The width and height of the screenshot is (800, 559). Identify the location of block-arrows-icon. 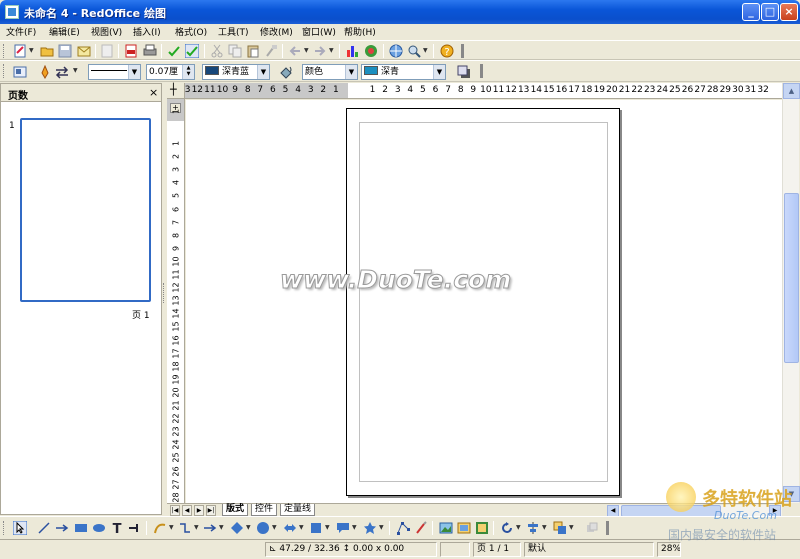
(290, 528).